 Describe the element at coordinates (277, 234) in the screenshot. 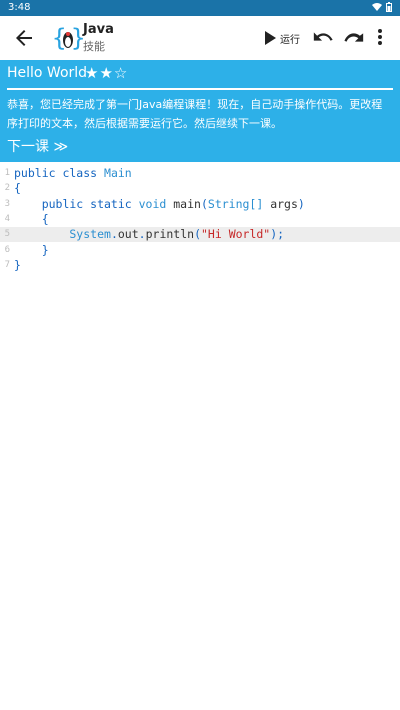

I see `code-token: );` at that location.